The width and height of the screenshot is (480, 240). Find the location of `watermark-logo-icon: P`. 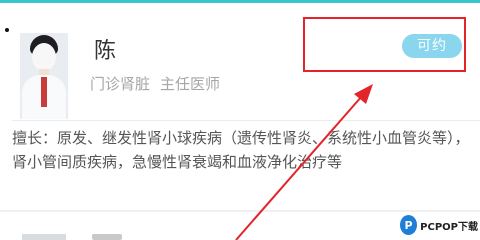

watermark-logo-icon: P is located at coordinates (409, 225).